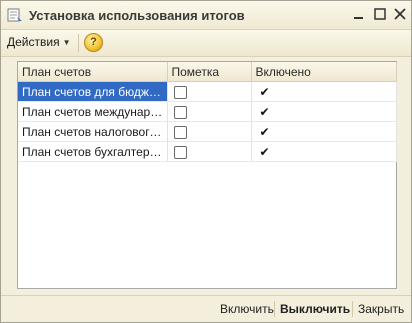 The image size is (412, 323). Describe the element at coordinates (206, 309) in the screenshot. I see `footer-bar: Включить Выключить Закрыть` at that location.